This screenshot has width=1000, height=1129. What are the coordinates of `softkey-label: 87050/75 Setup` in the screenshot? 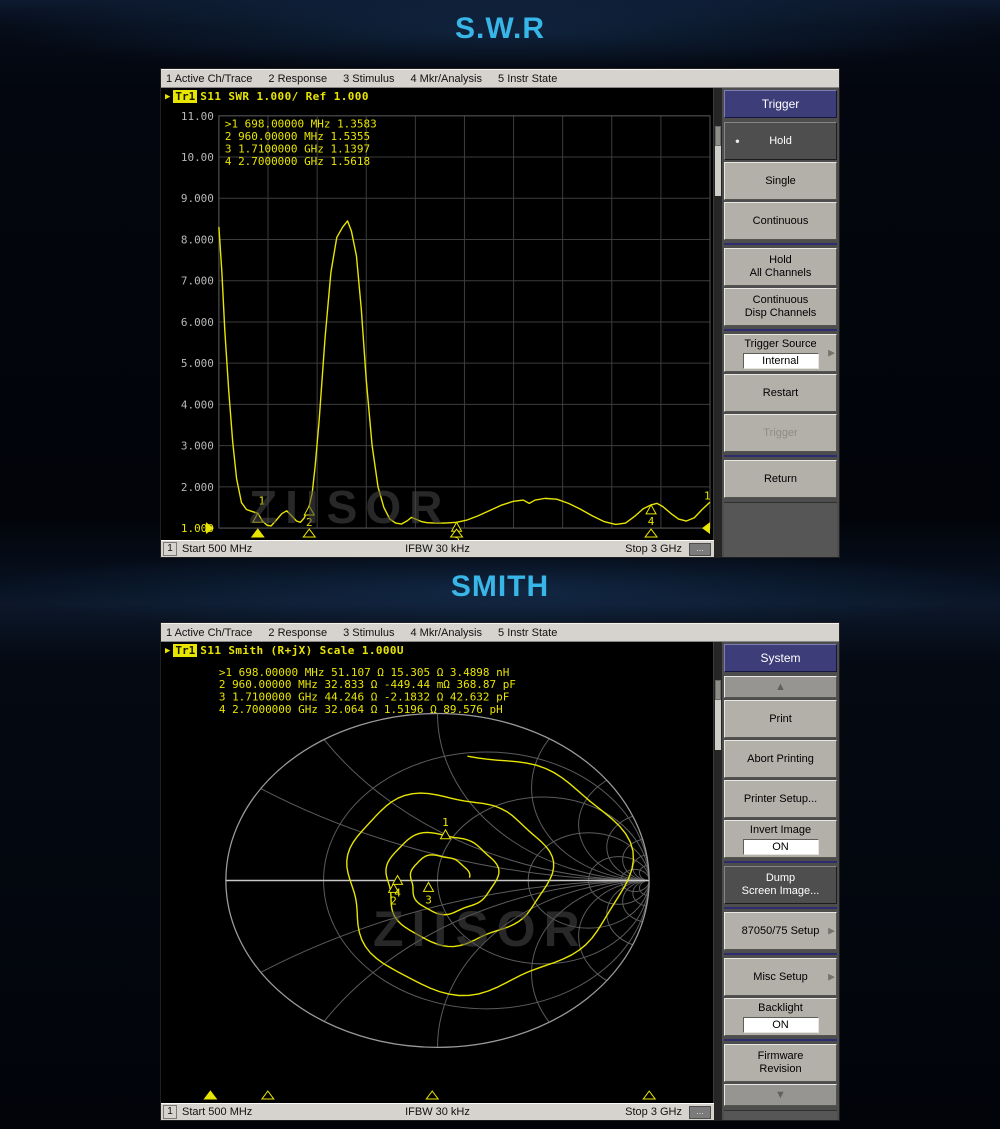 It's located at (780, 930).